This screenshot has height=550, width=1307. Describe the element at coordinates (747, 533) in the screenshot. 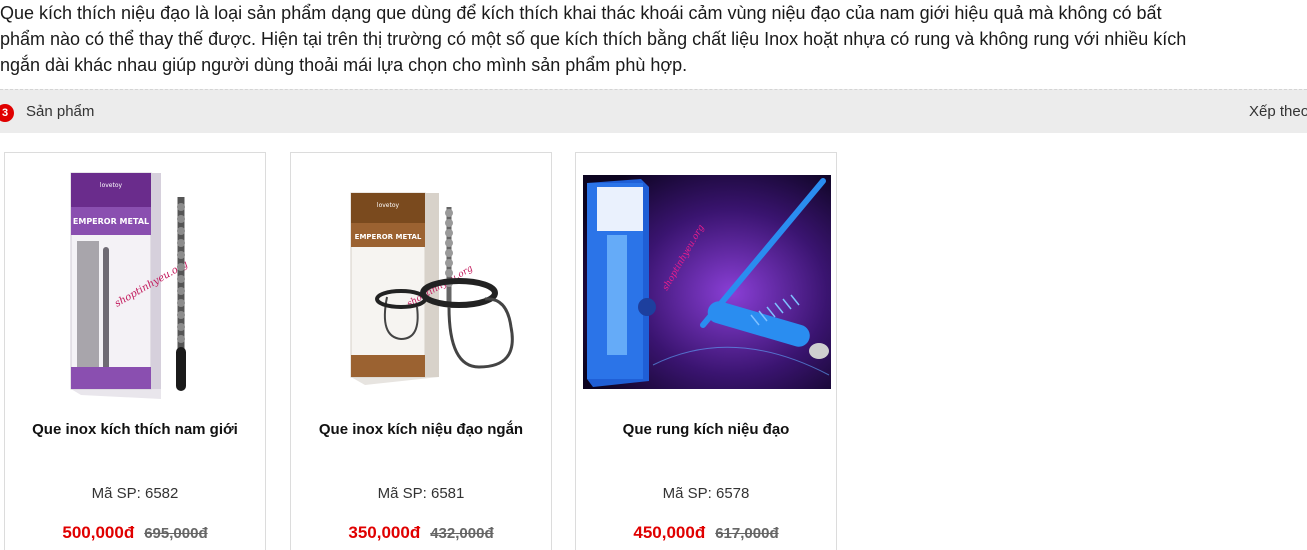

I see `original-price: 617,000đ` at that location.